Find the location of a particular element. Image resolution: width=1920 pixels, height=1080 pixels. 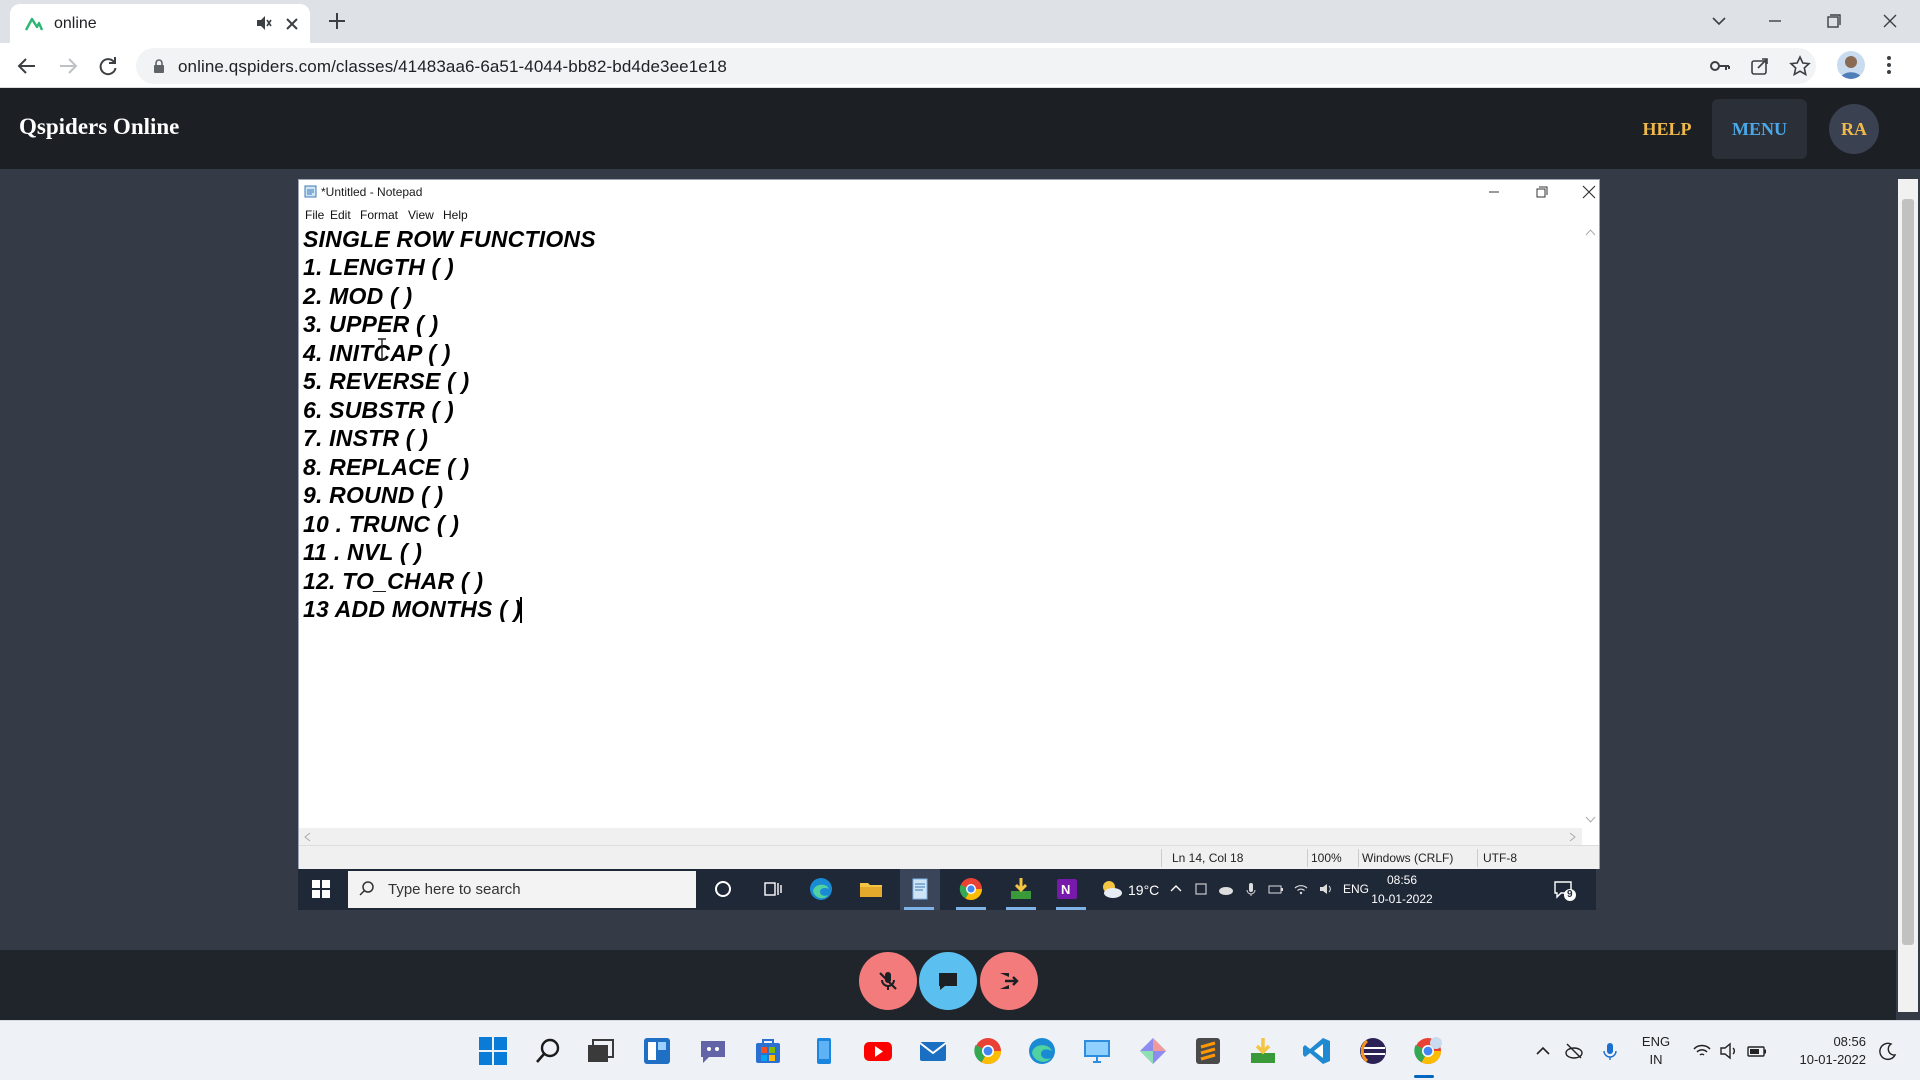

share-icon is located at coordinates (1760, 66).